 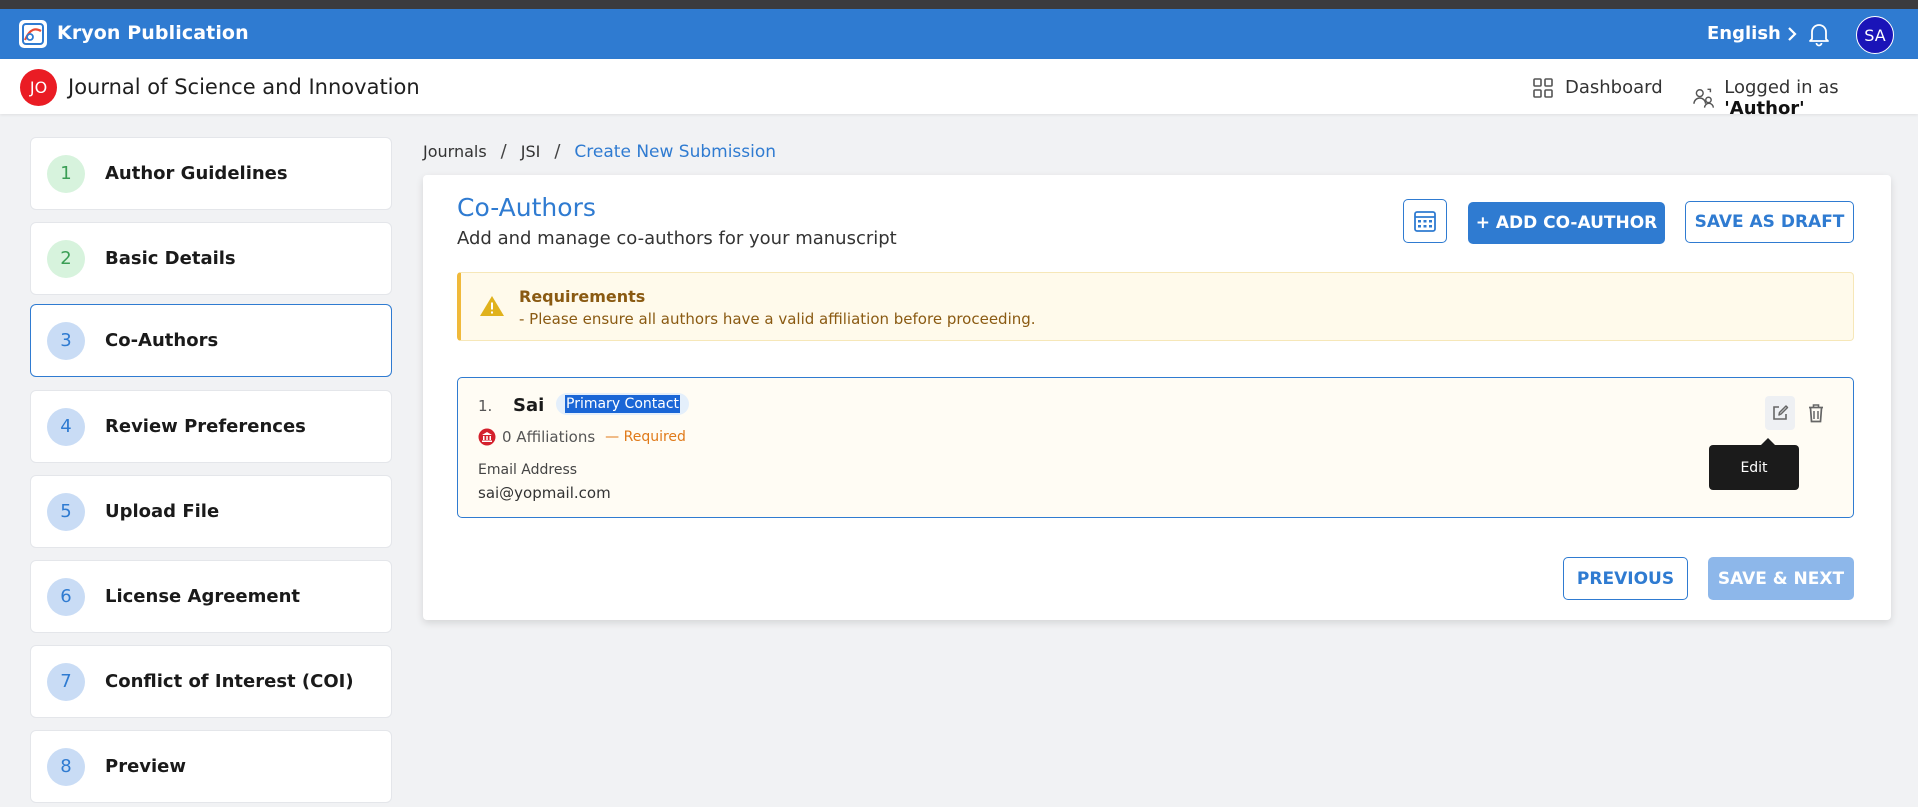 What do you see at coordinates (1764, 108) in the screenshot?
I see `user-role: 'Author'` at bounding box center [1764, 108].